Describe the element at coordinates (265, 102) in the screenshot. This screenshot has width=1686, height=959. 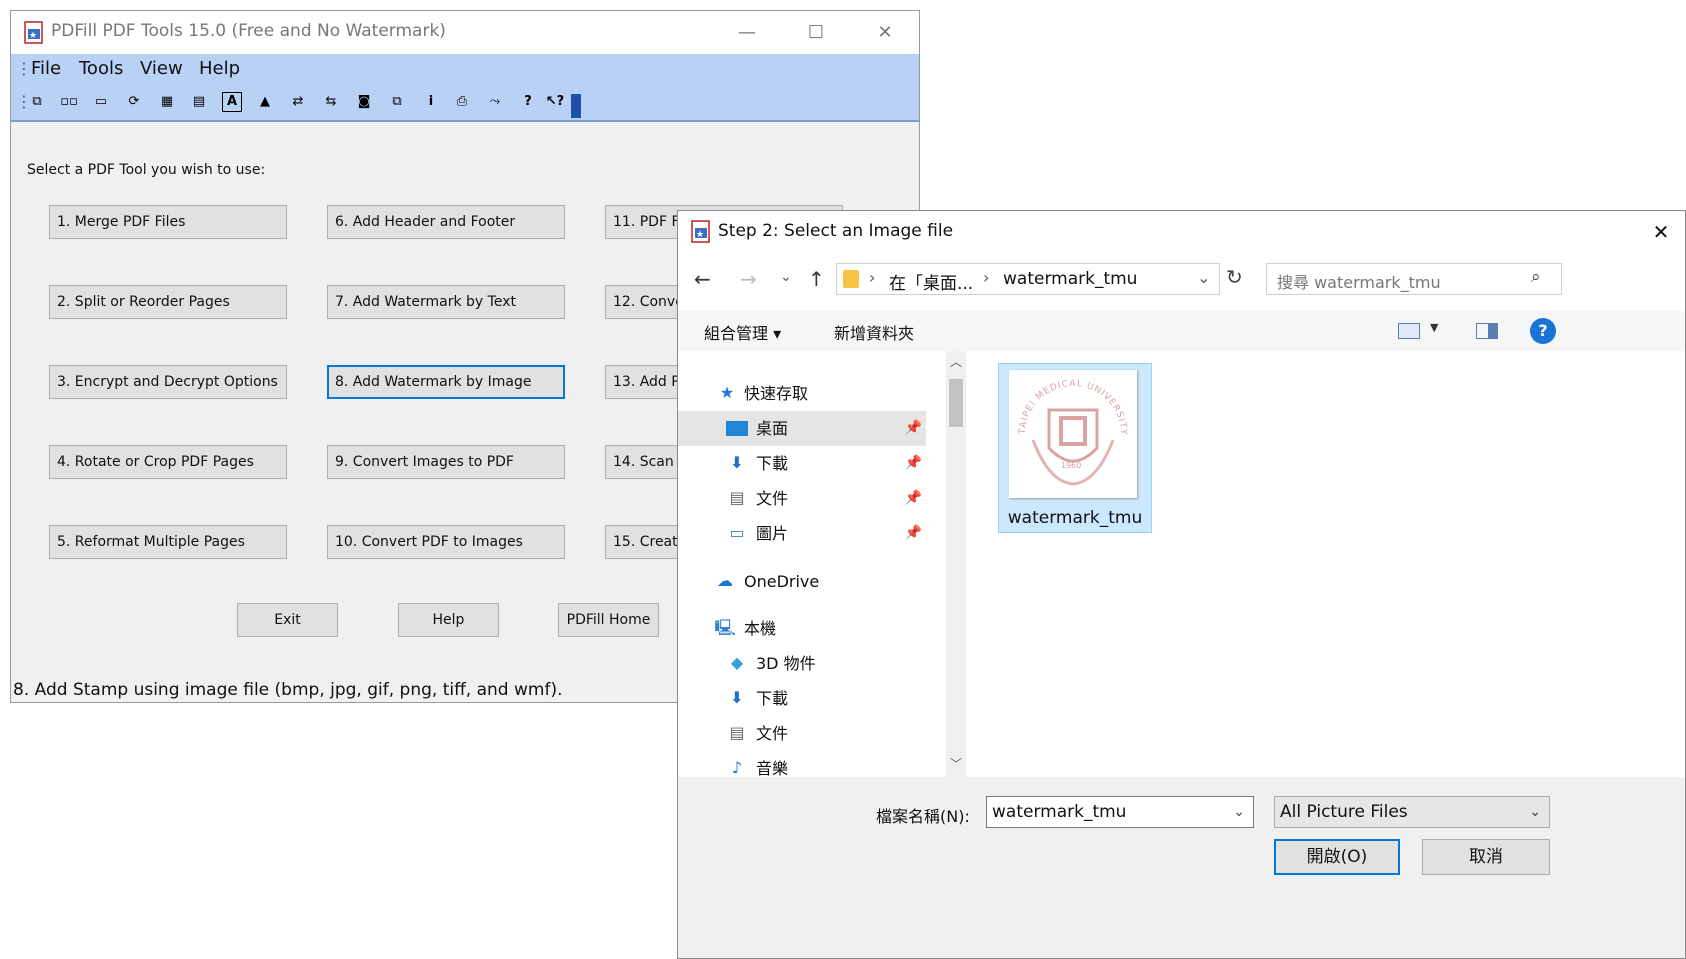
I see `image-watermark-tool-icon: ▲` at that location.